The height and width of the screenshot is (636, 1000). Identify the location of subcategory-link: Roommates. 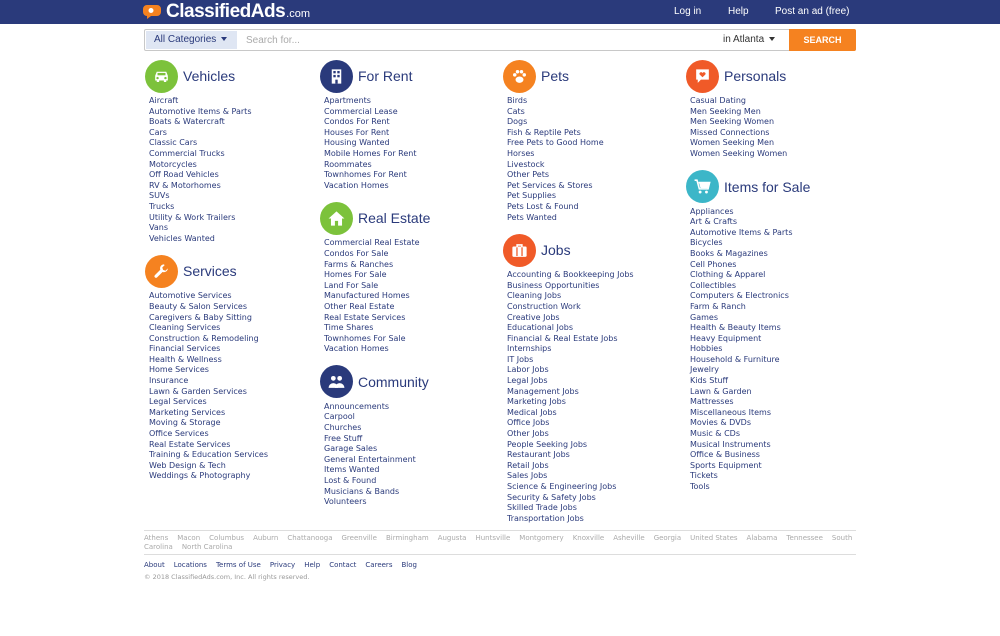
(409, 165).